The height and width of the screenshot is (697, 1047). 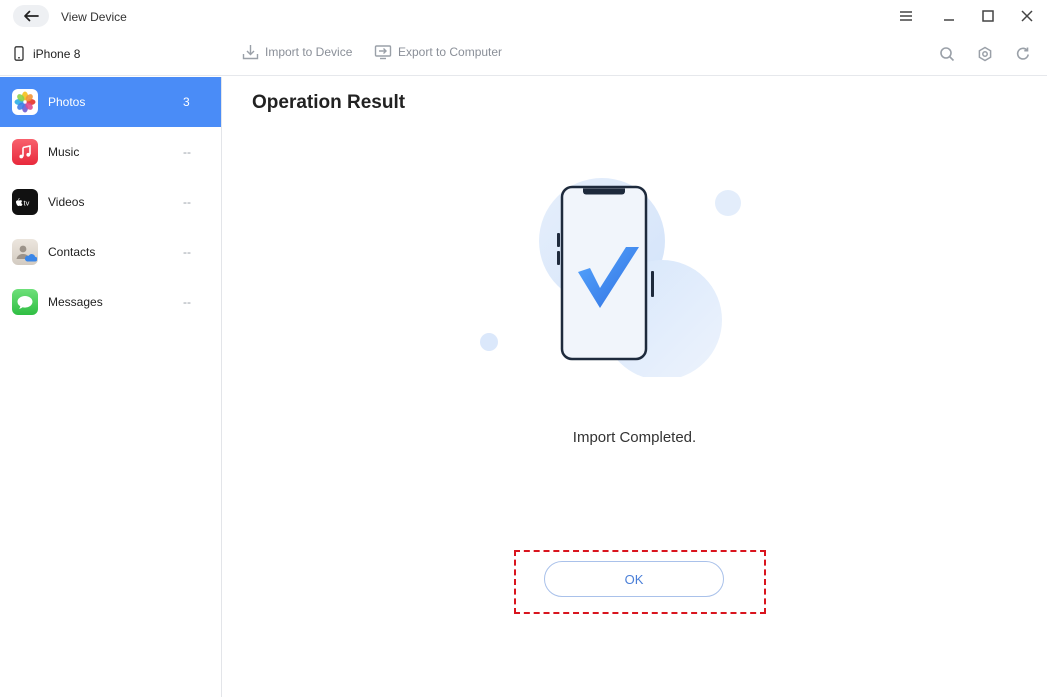 What do you see at coordinates (57, 53) in the screenshot?
I see `device-name-label: iPhone 8` at bounding box center [57, 53].